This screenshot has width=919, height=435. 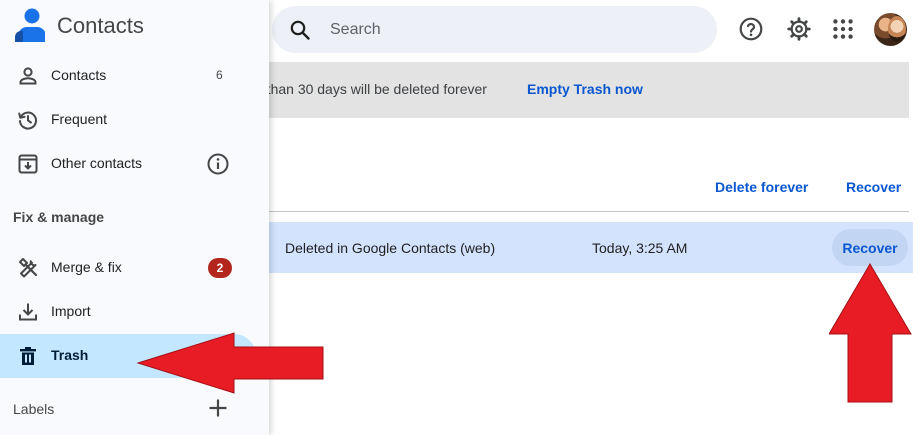 I want to click on sidebar-item-contacts: Contacts 6, so click(x=128, y=76).